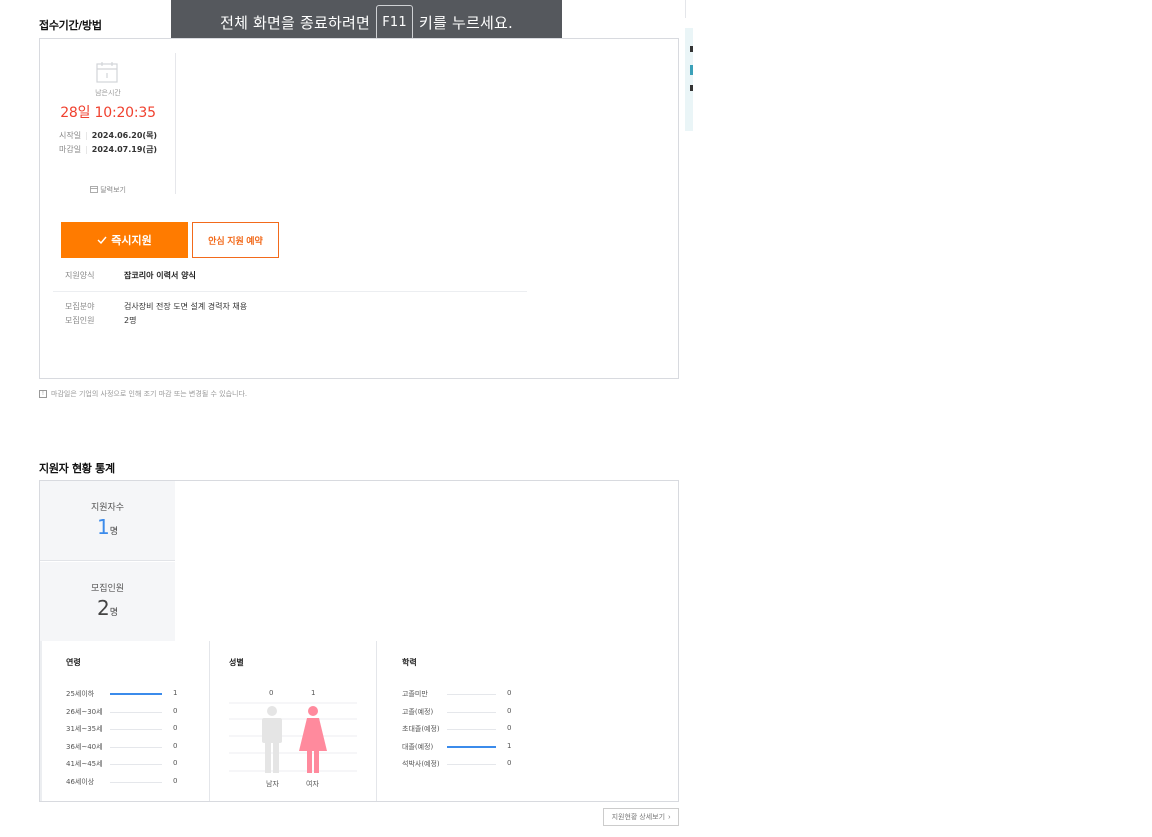 The image size is (1152, 837). I want to click on male-label: 남자, so click(272, 784).